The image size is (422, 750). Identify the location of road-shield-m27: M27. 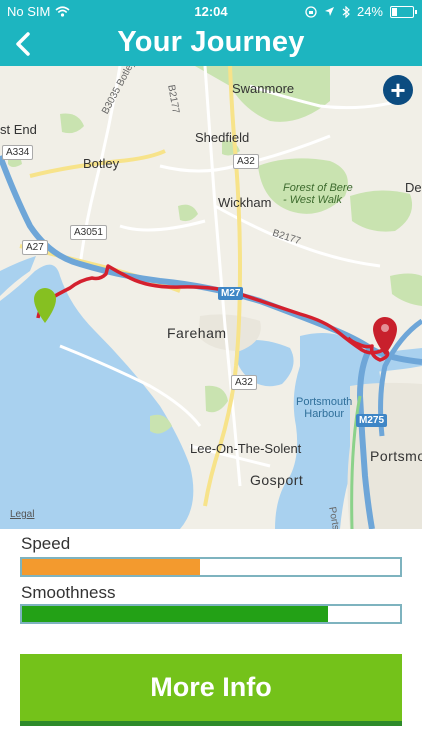
(231, 293).